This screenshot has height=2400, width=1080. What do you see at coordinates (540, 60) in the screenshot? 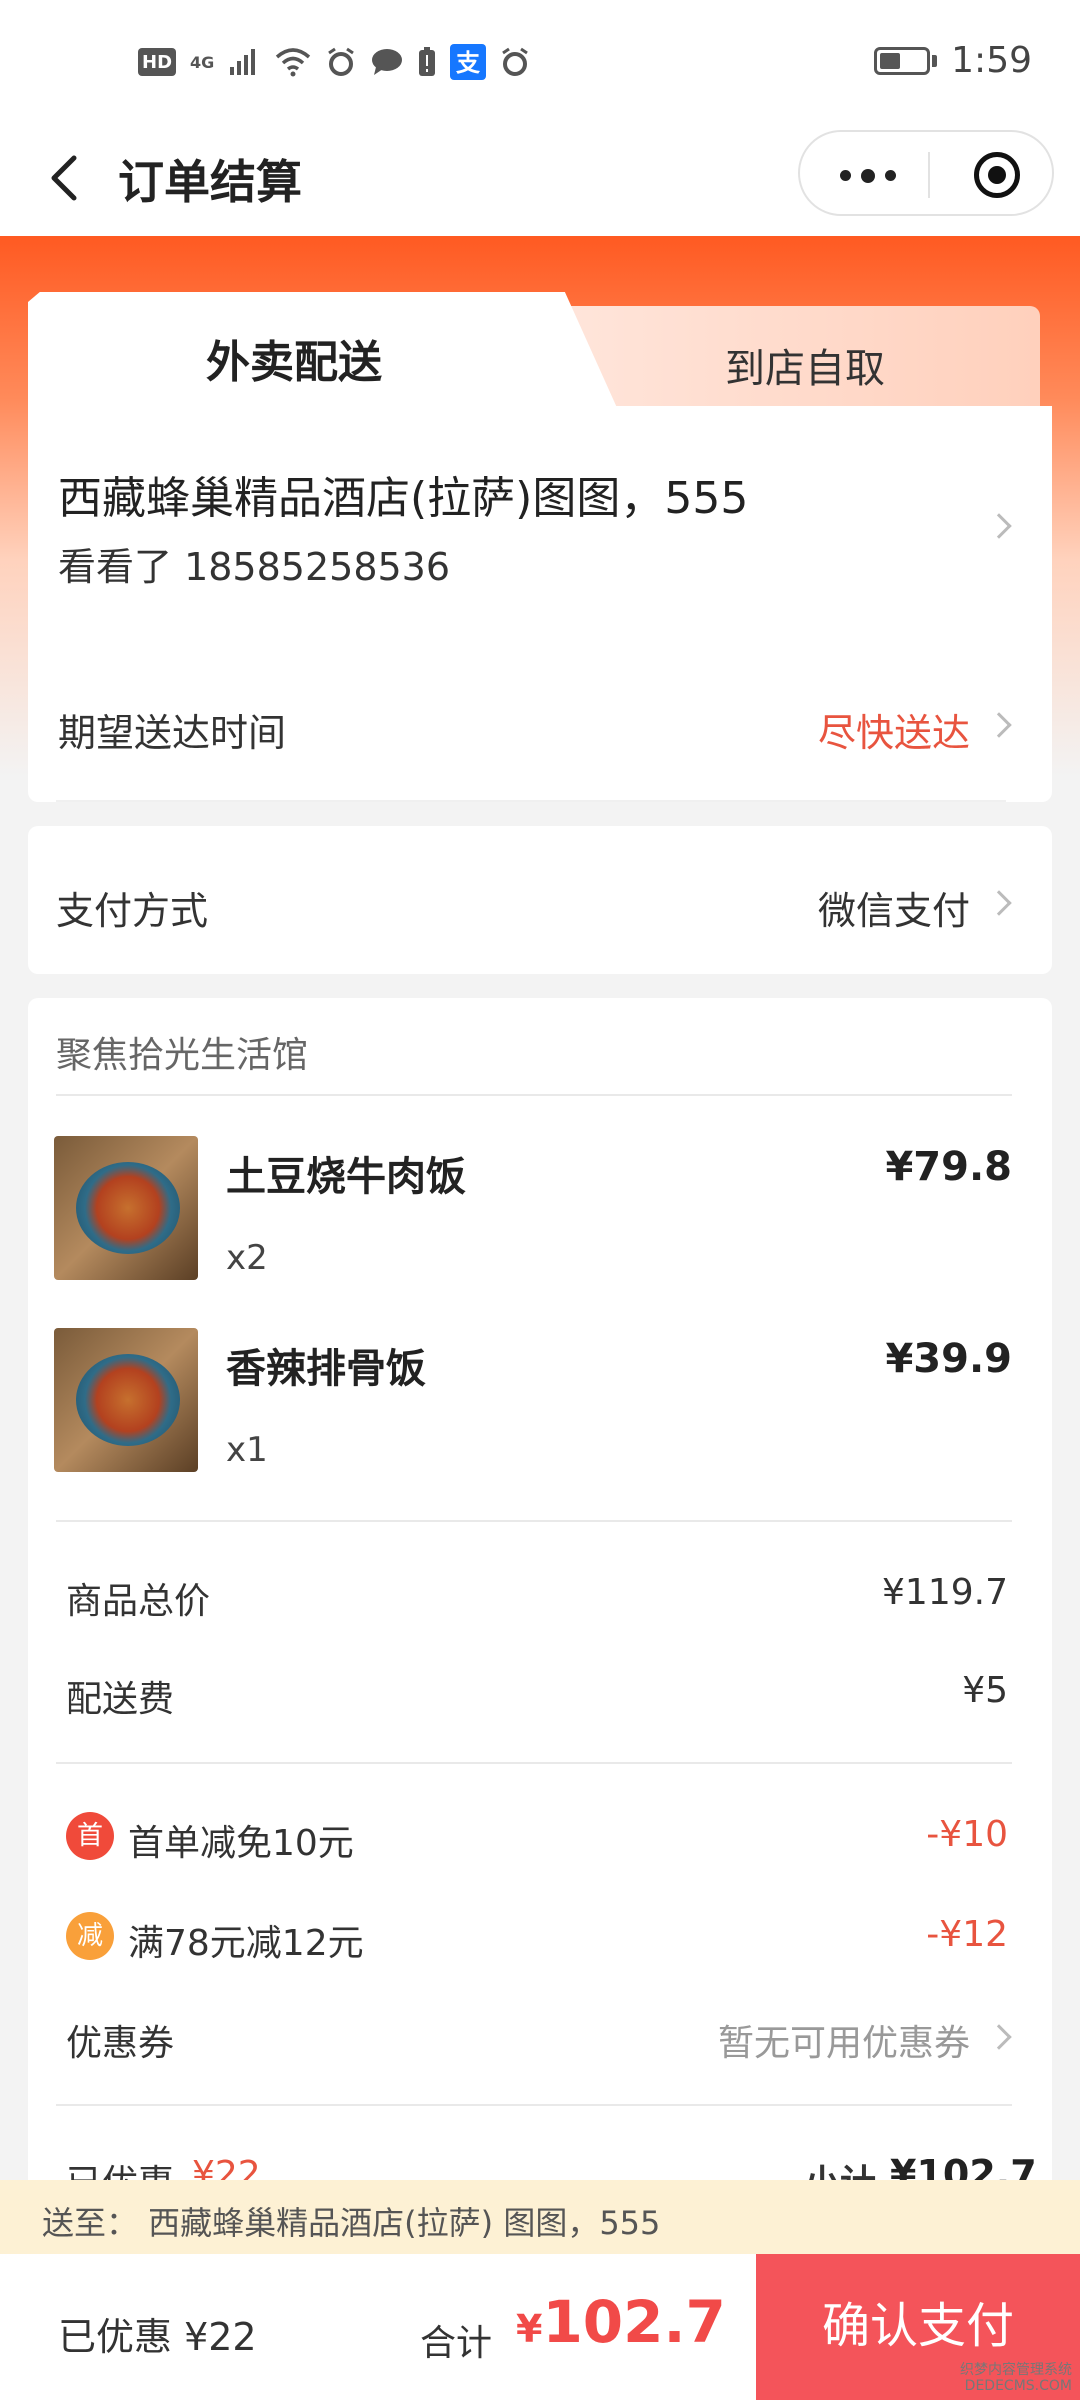
I see `status-bar: HD 4G 支 1:59` at bounding box center [540, 60].